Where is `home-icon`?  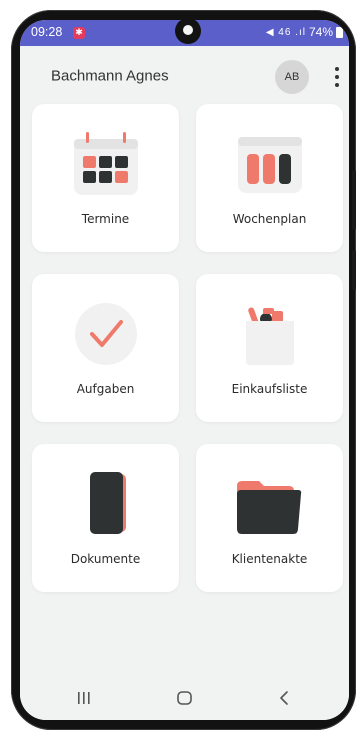 home-icon is located at coordinates (185, 698).